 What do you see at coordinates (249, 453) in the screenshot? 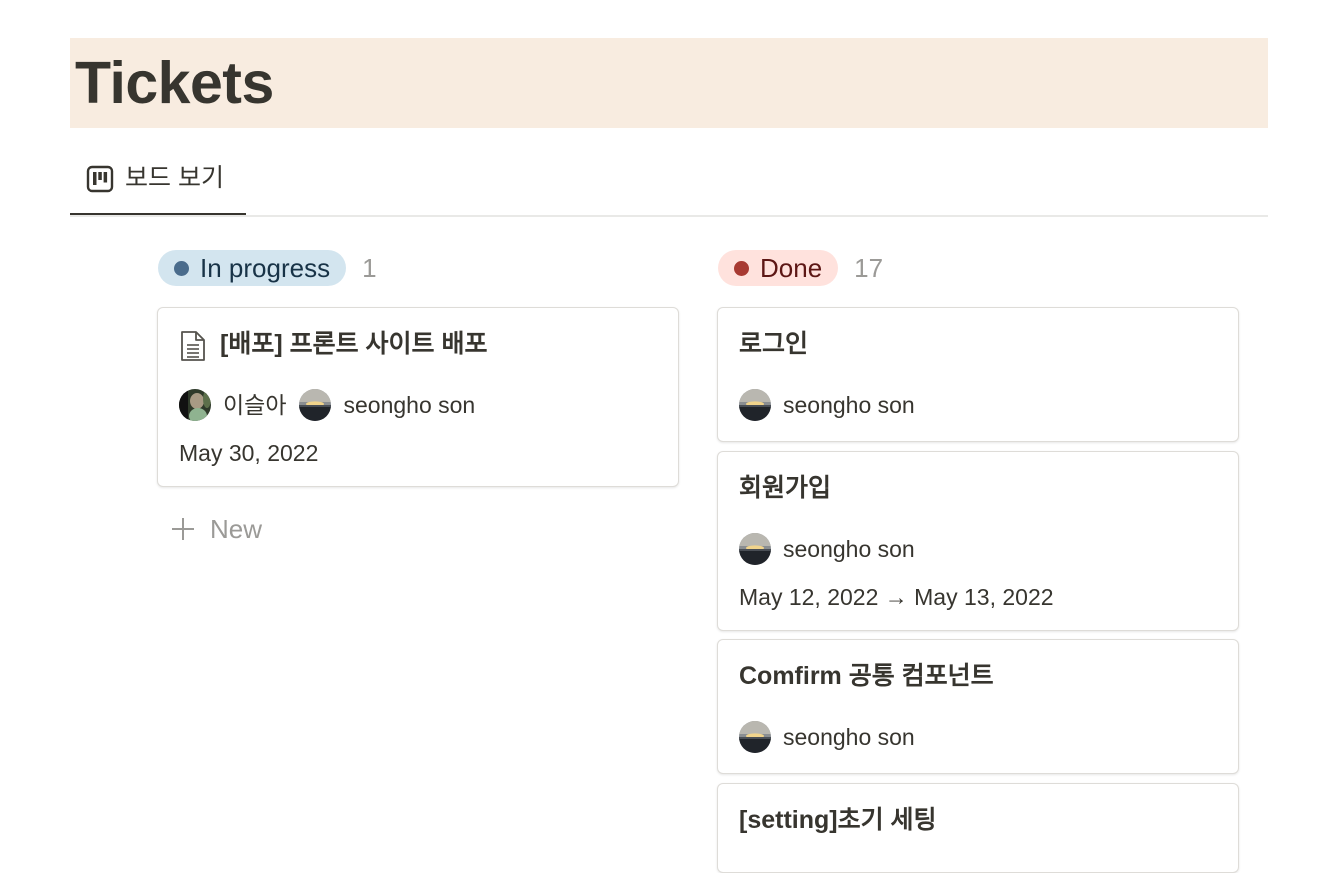
I see `card-date: May 30, 2022` at bounding box center [249, 453].